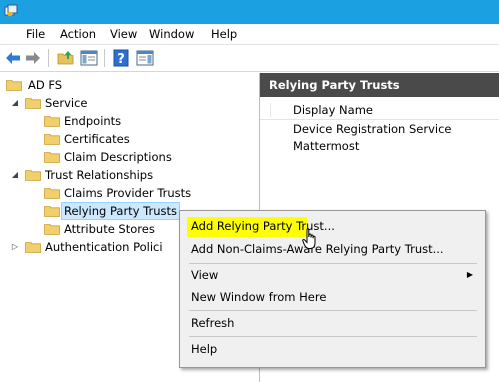 This screenshot has height=382, width=499. Describe the element at coordinates (331, 297) in the screenshot. I see `menu-item-new-window-from-here: New Window from Here` at that location.